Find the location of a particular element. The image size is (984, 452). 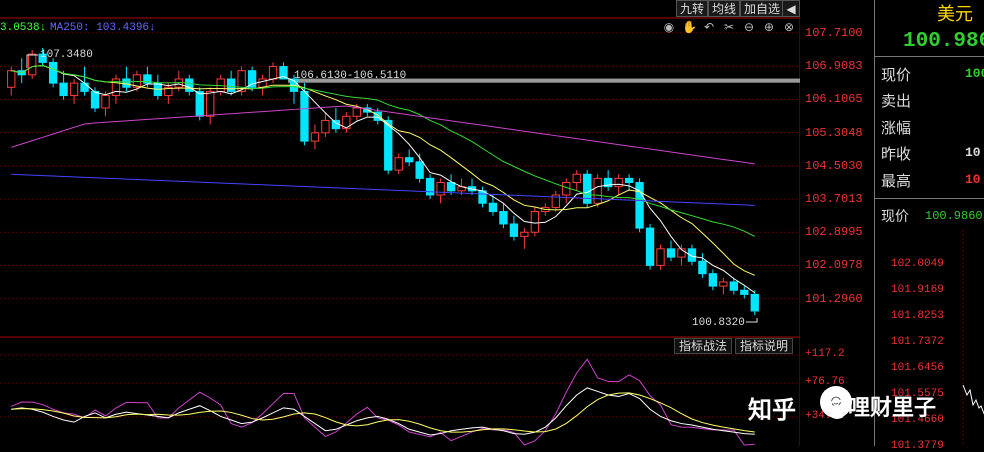

add-watchlist-button: 加自选 is located at coordinates (762, 8).